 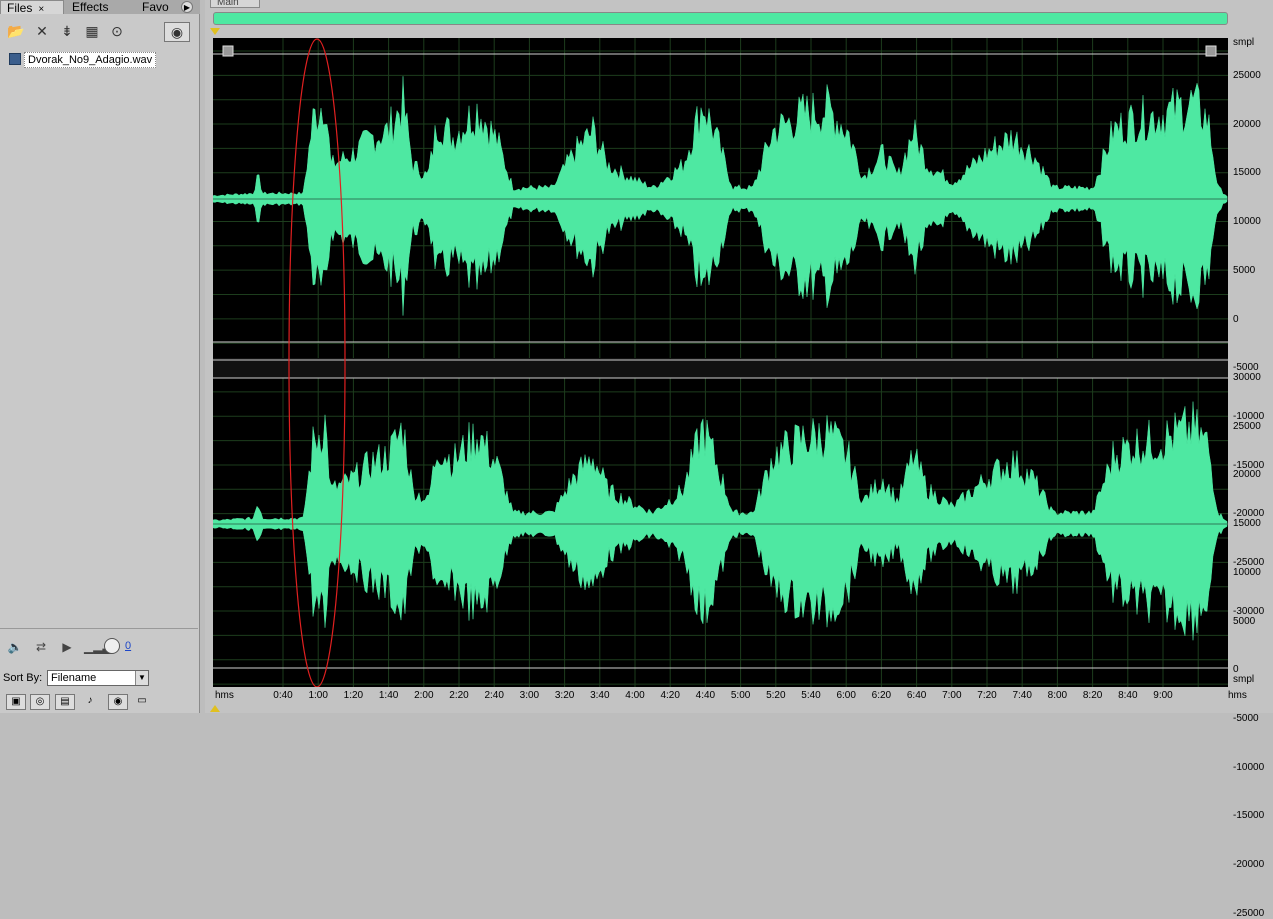 I want to click on channel-divider, so click(x=720, y=368).